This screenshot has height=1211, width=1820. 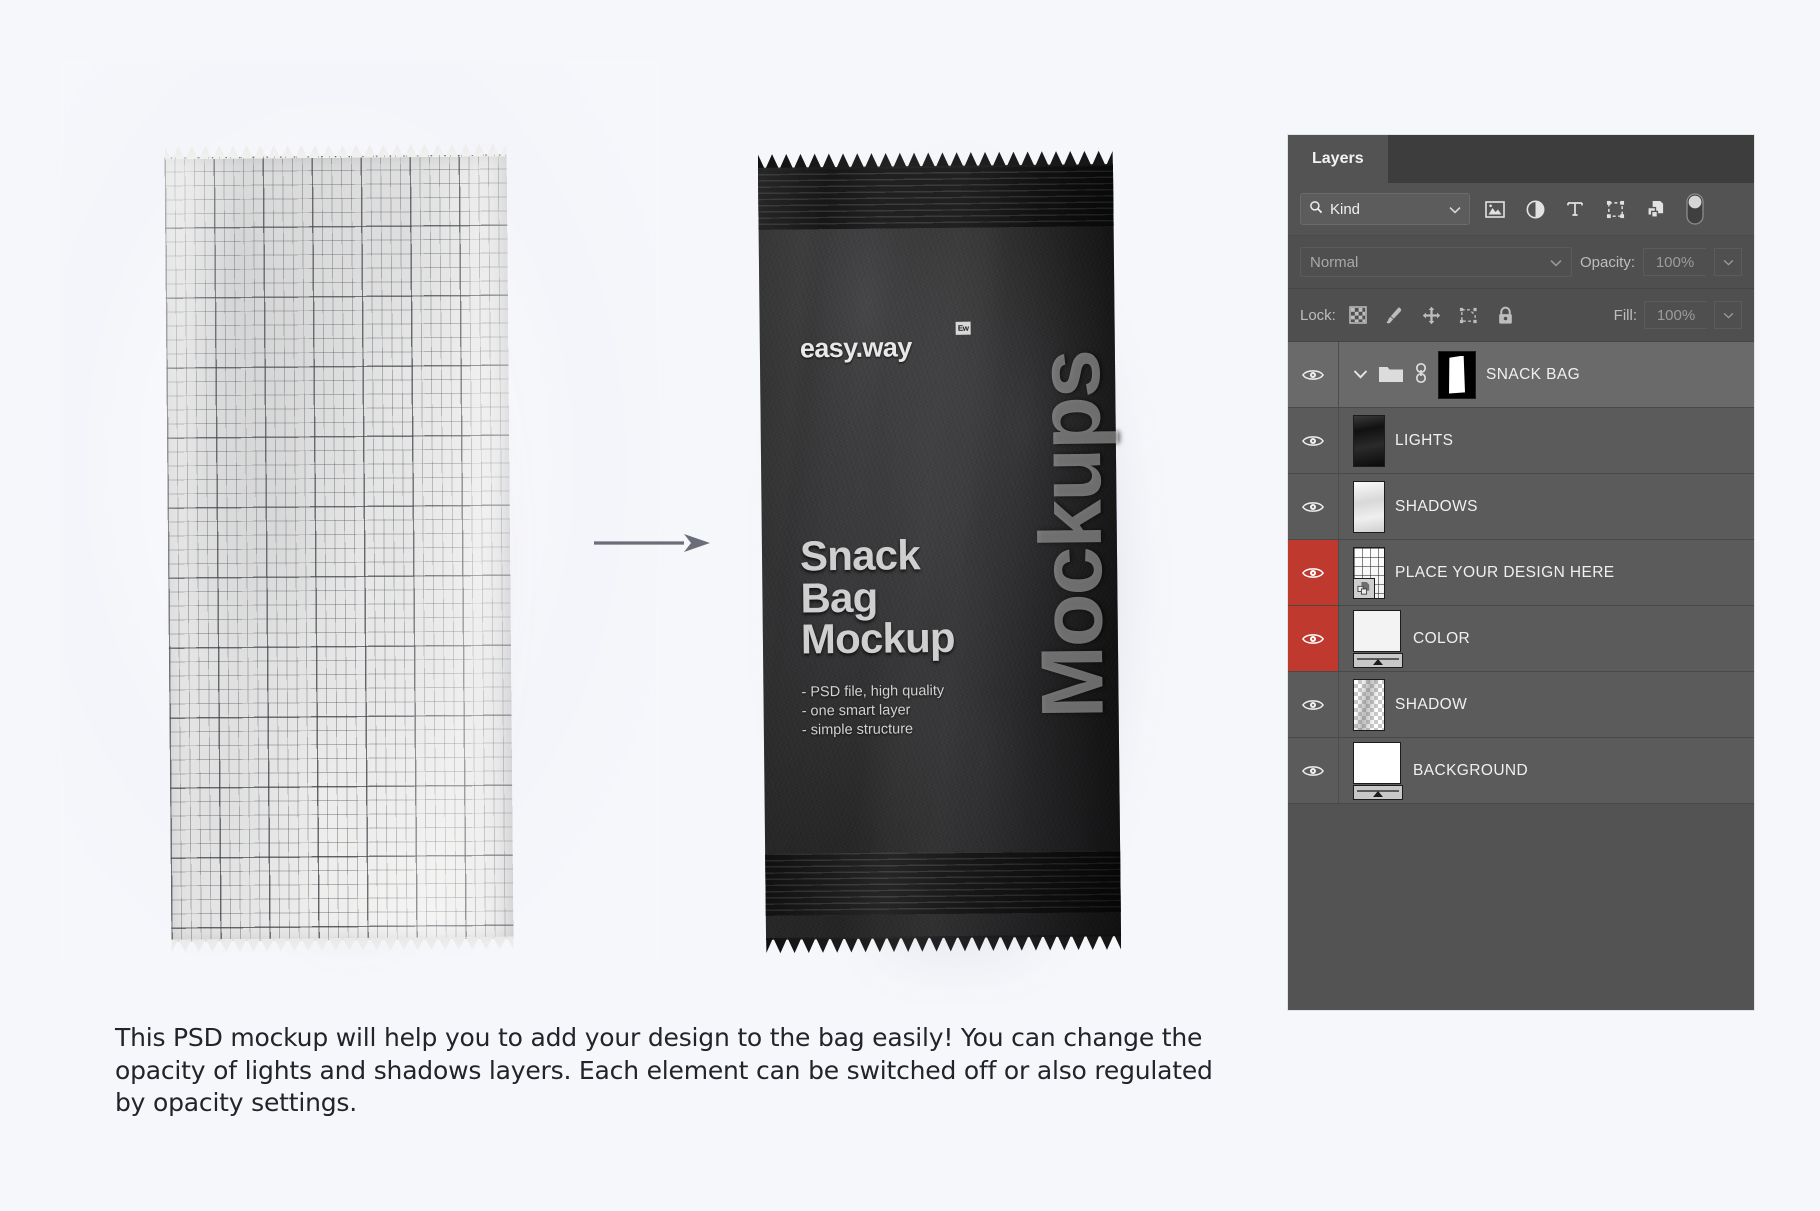 What do you see at coordinates (855, 348) in the screenshot?
I see `brand-logo: easy.way` at bounding box center [855, 348].